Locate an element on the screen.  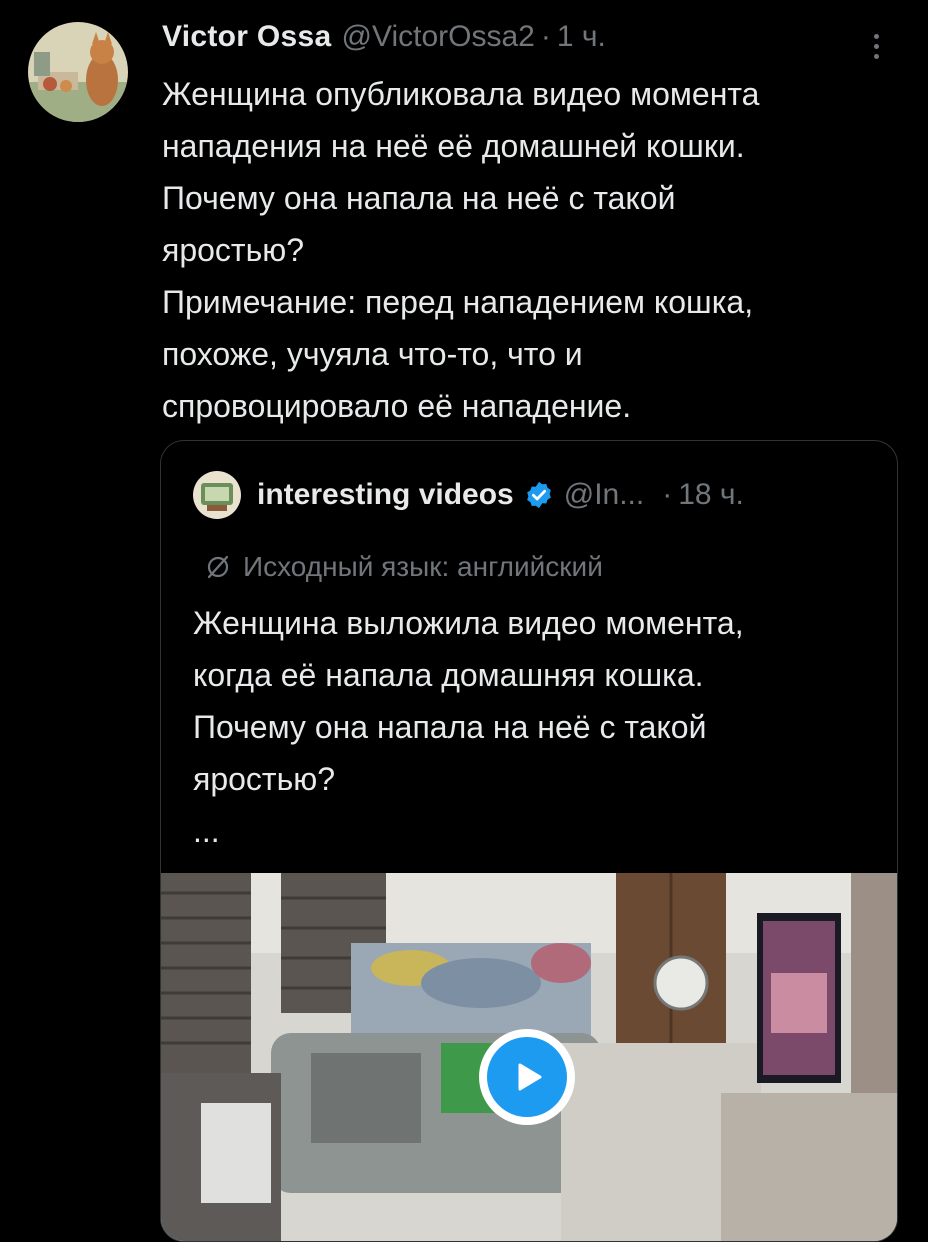
quoted-tweet-header: interesting videos @In... · 18 ч. is located at coordinates (468, 495).